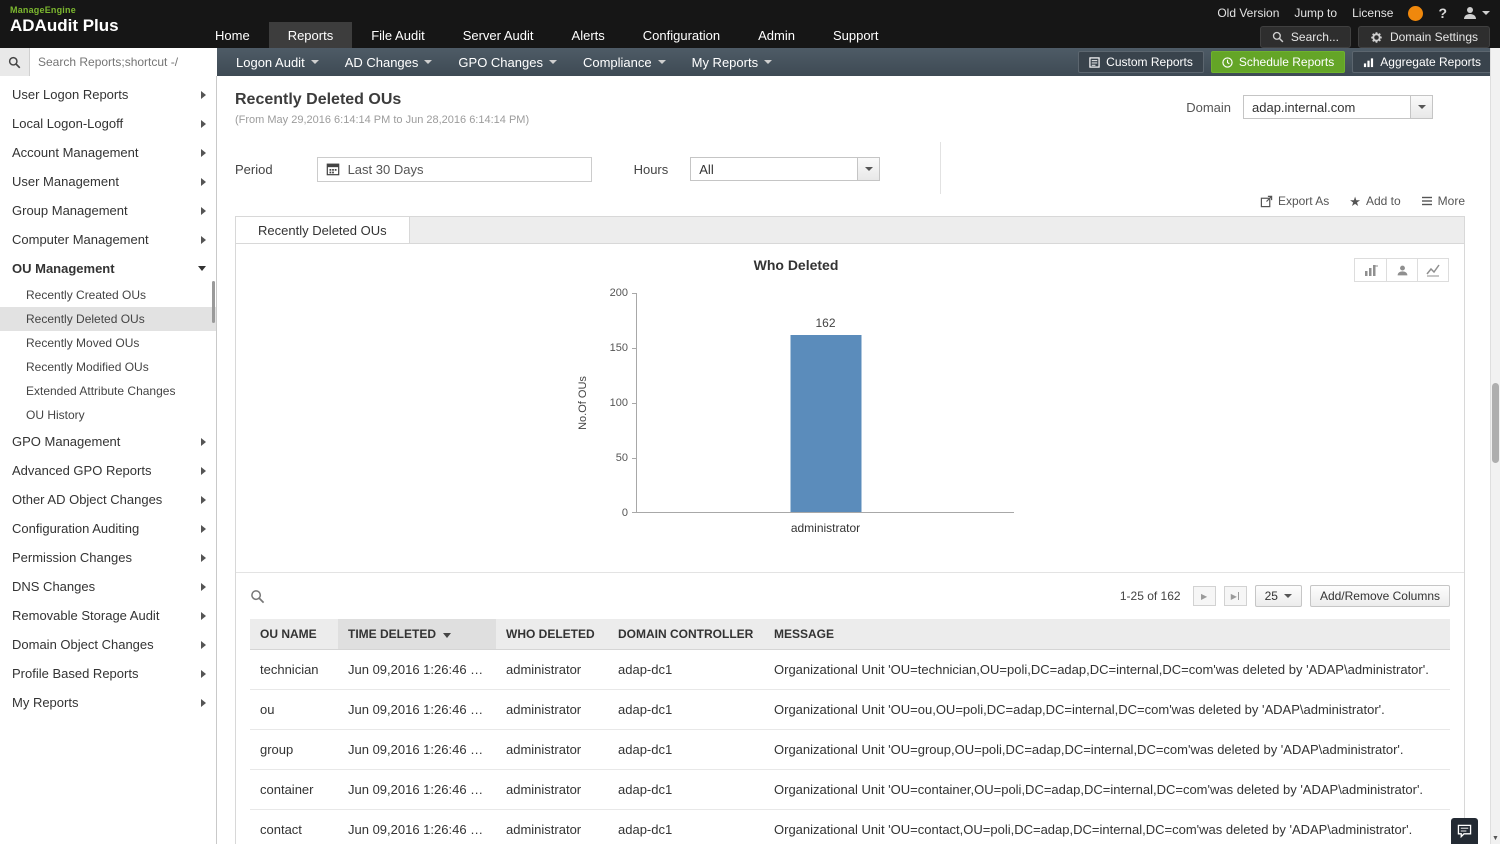 The height and width of the screenshot is (844, 1500). What do you see at coordinates (108, 528) in the screenshot?
I see `sidebar-item-configuration-auditing: Configuration Auditing` at bounding box center [108, 528].